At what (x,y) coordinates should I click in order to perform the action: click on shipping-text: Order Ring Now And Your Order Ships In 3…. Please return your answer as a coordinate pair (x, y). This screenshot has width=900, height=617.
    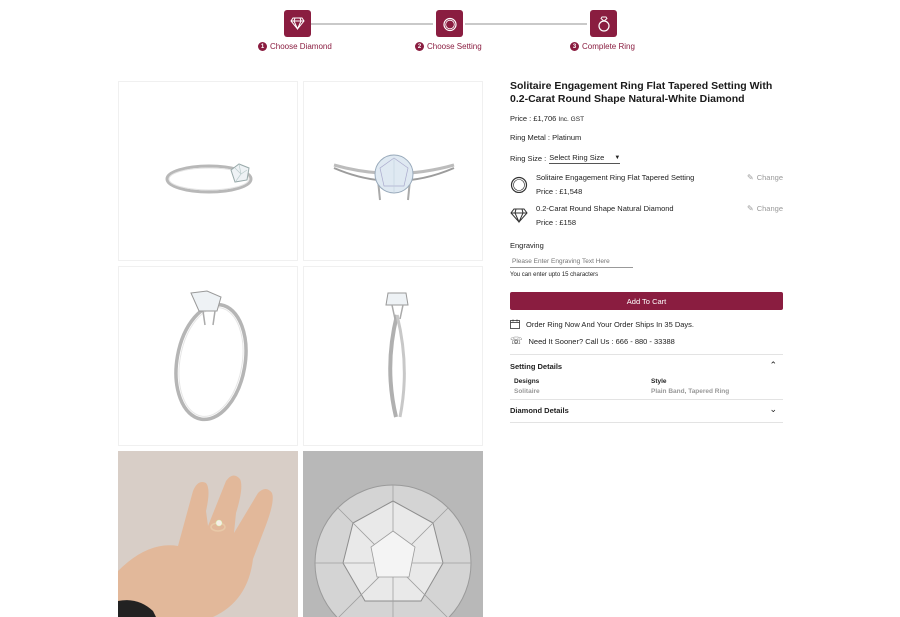
    Looking at the image, I should click on (610, 324).